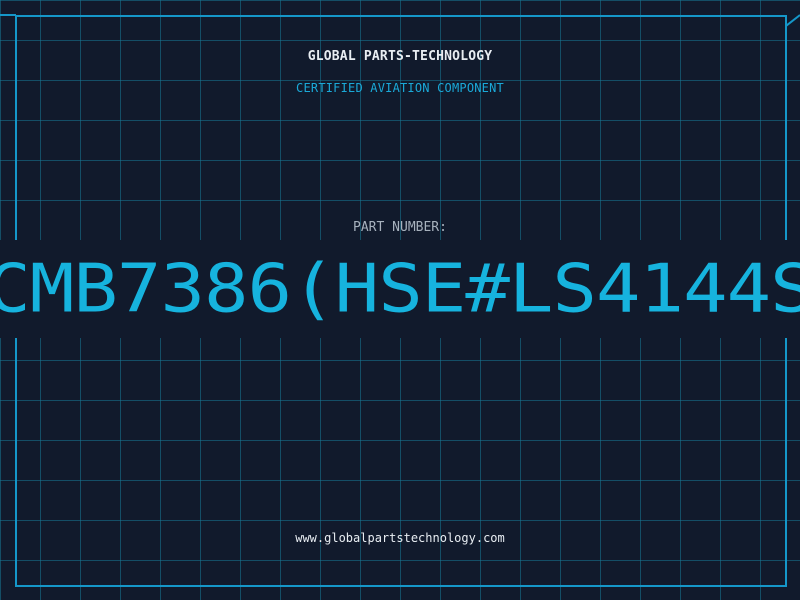 This screenshot has height=600, width=800. I want to click on part-number-value: CMB7386(HSE#LS4144S, so click(400, 289).